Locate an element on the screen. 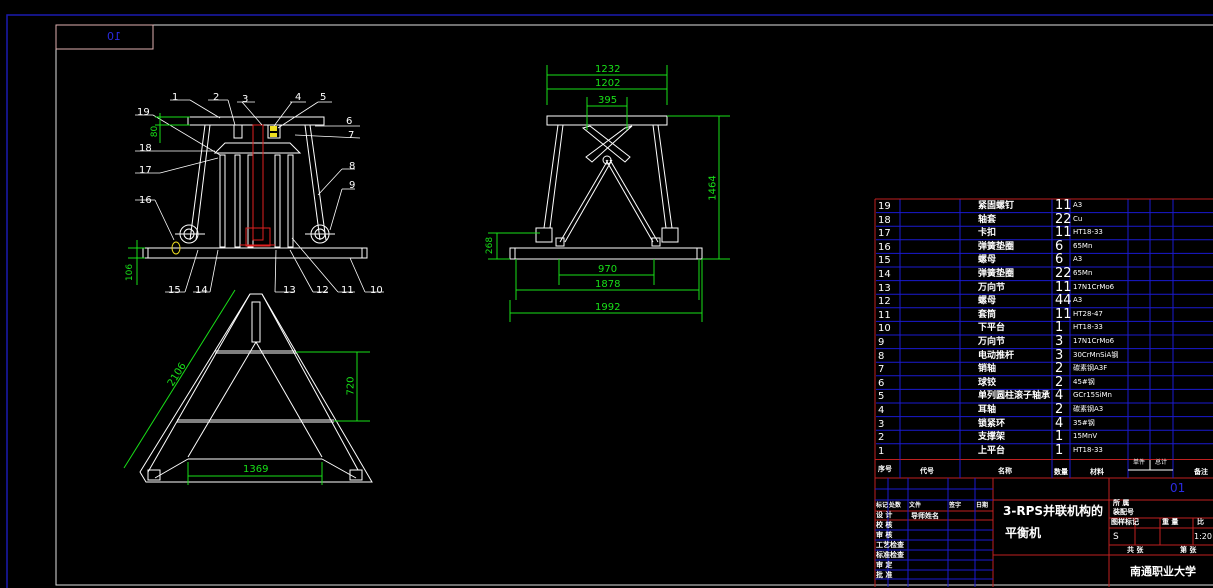 The width and height of the screenshot is (1213, 588). cell-no: 19 is located at coordinates (884, 206).